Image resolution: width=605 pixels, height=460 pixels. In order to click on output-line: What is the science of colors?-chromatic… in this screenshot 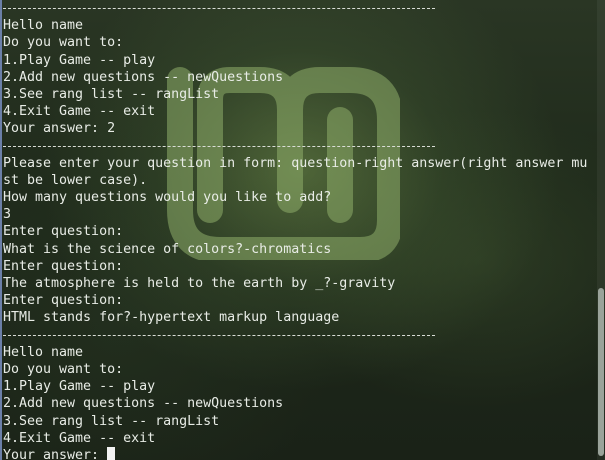, I will do `click(167, 249)`.